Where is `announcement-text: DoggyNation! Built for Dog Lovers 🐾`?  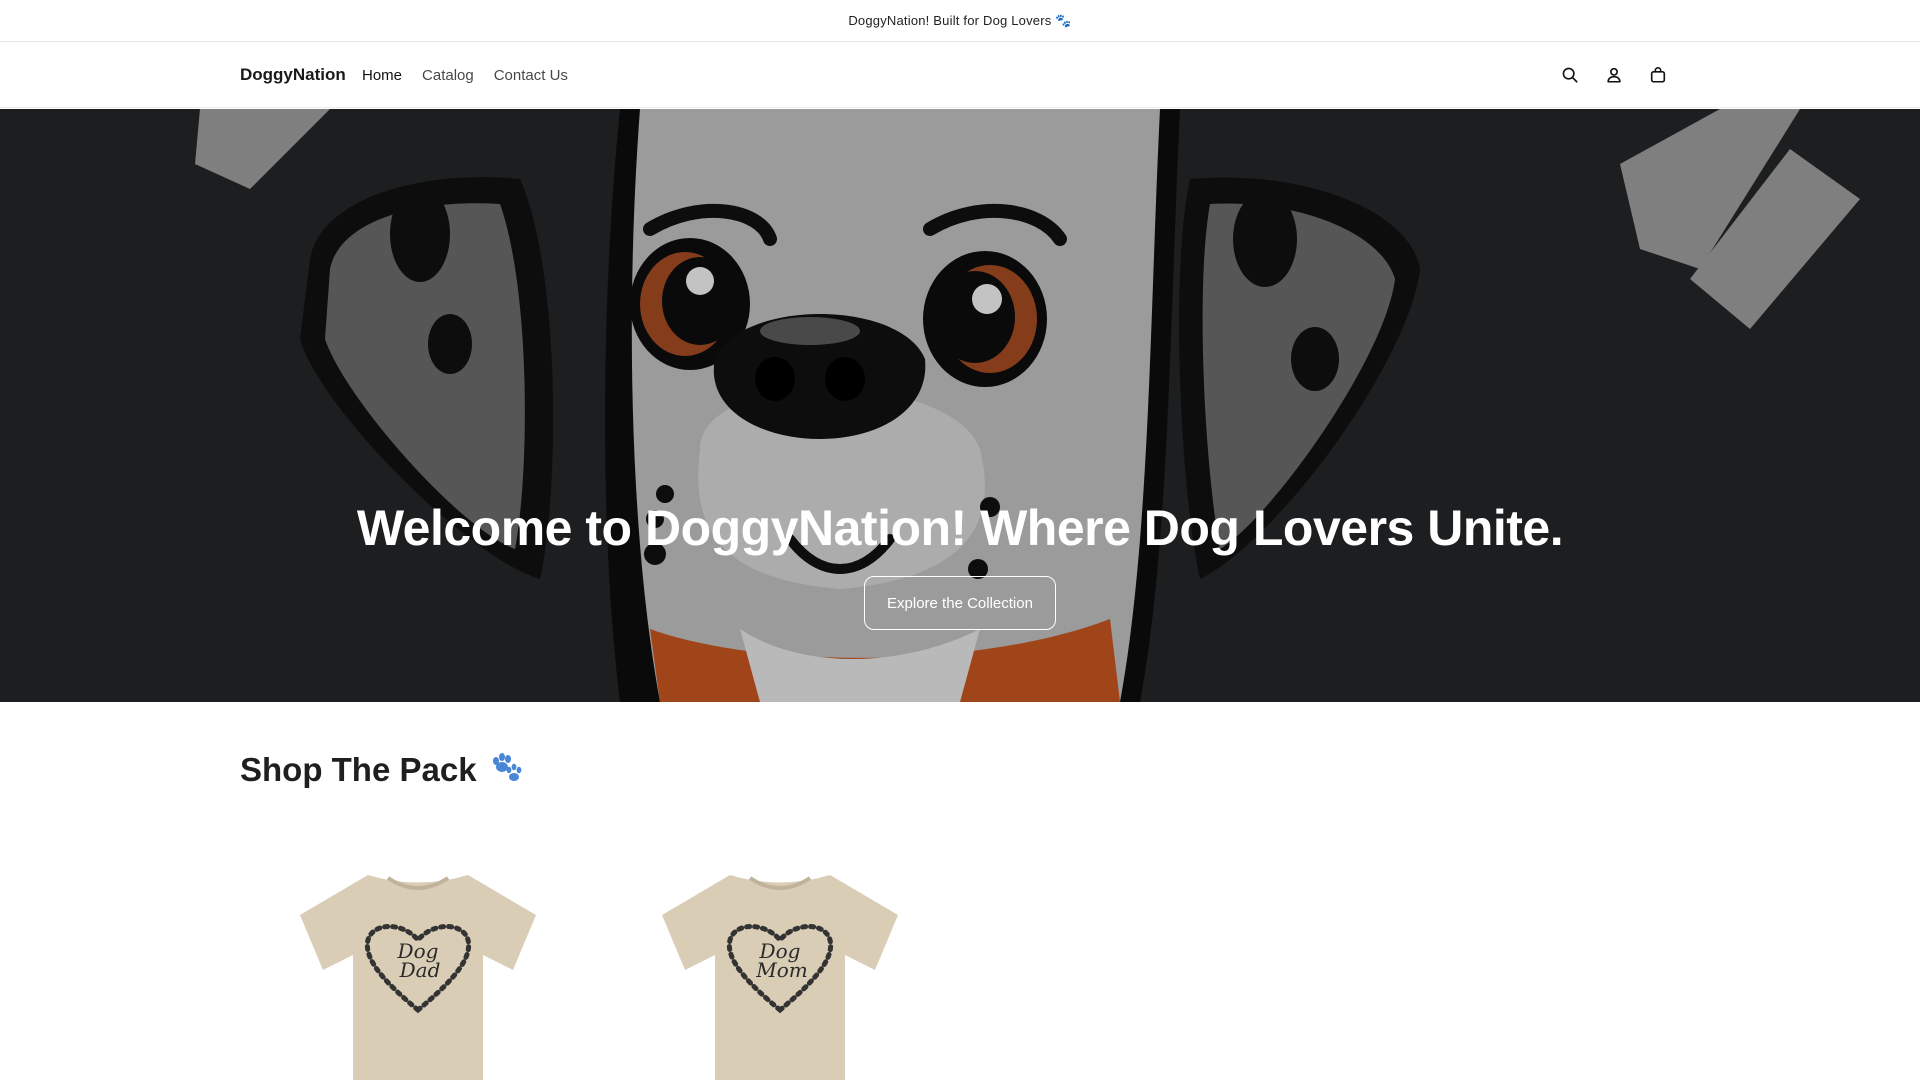 announcement-text: DoggyNation! Built for Dog Lovers 🐾 is located at coordinates (960, 20).